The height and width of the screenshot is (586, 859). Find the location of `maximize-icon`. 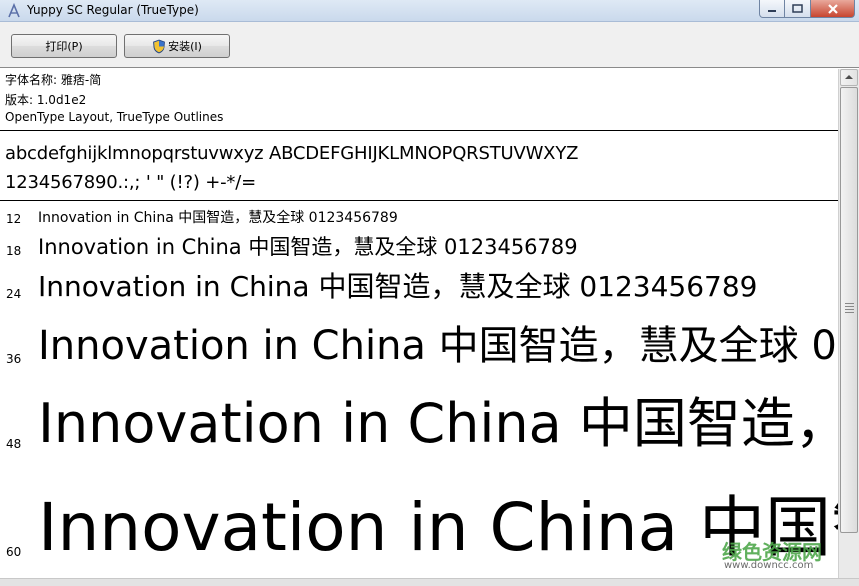

maximize-icon is located at coordinates (797, 8).